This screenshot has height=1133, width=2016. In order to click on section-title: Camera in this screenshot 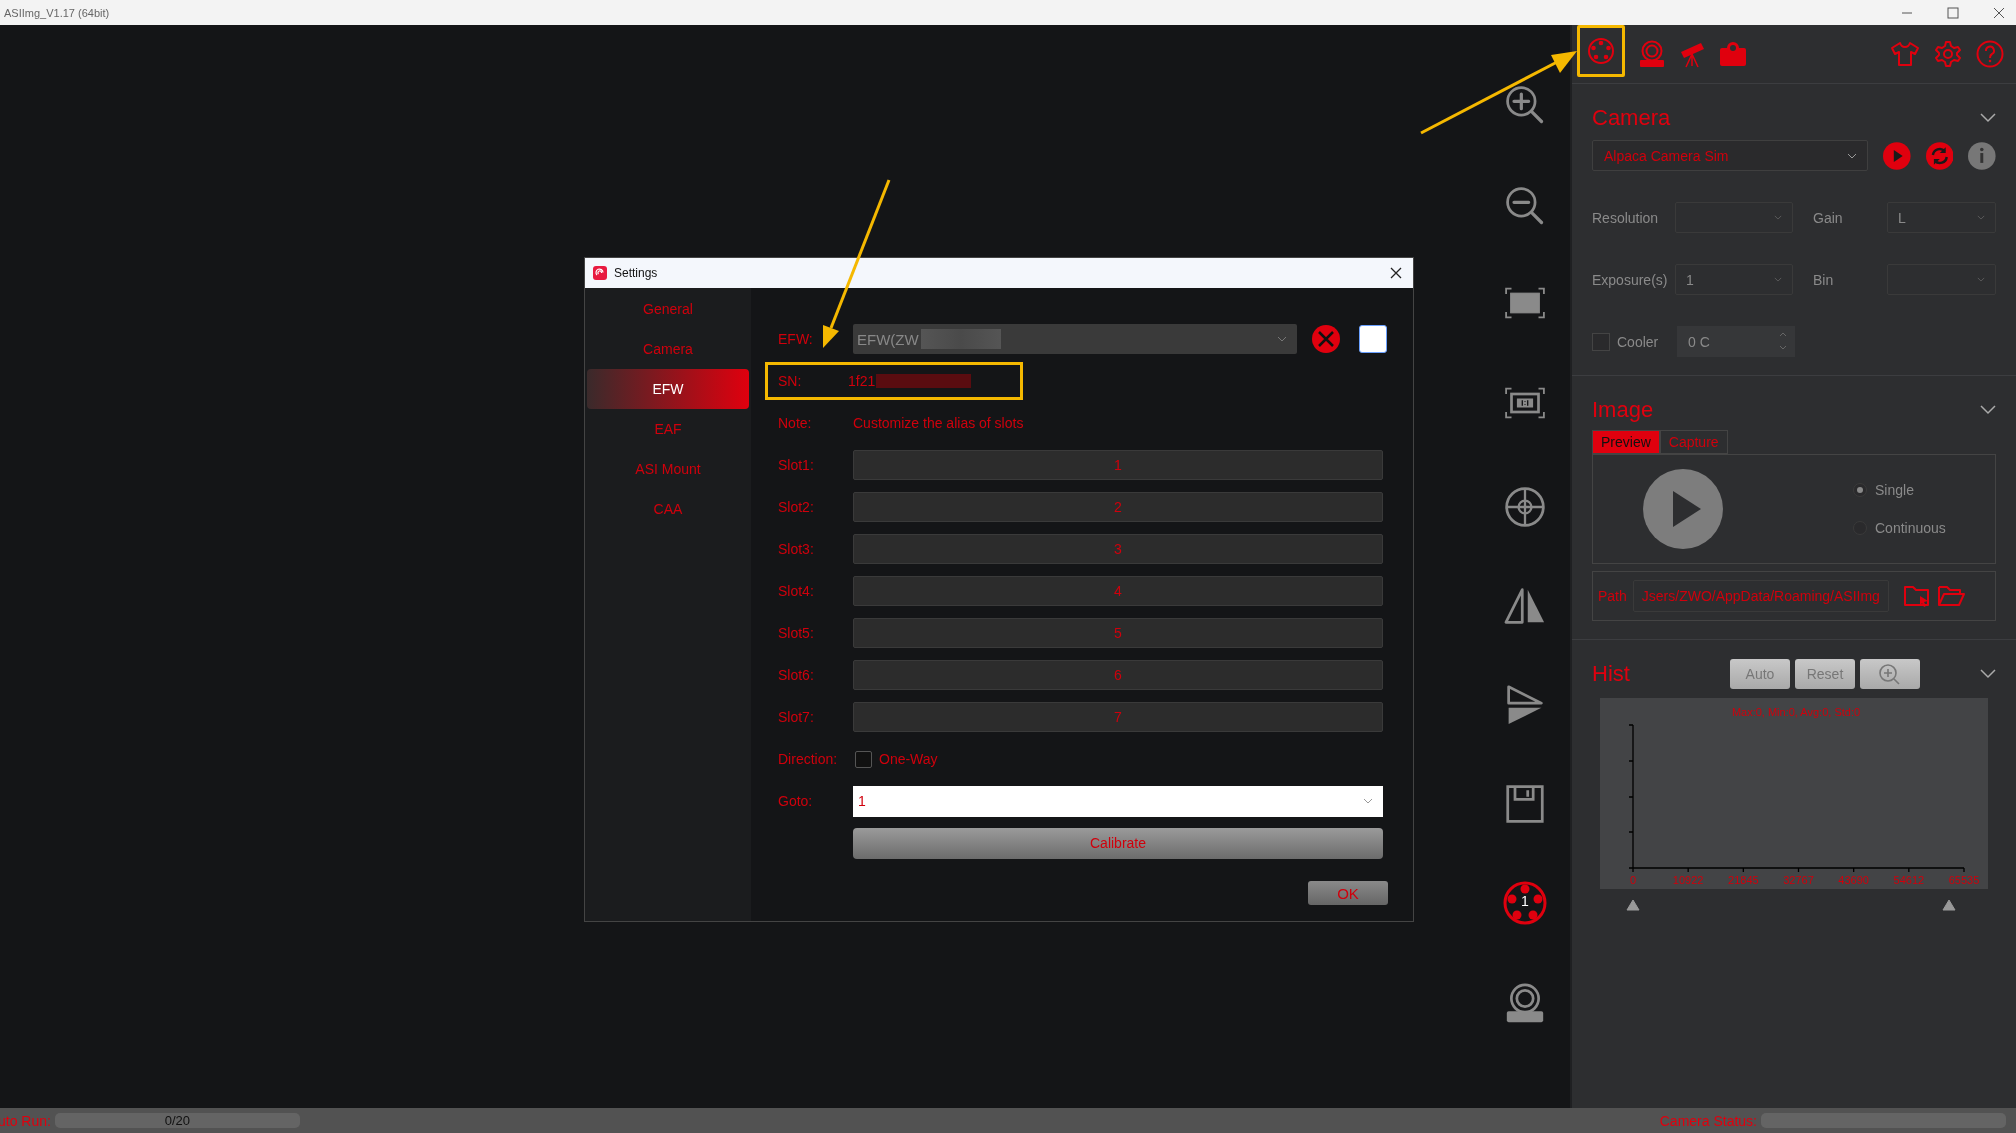, I will do `click(1631, 118)`.